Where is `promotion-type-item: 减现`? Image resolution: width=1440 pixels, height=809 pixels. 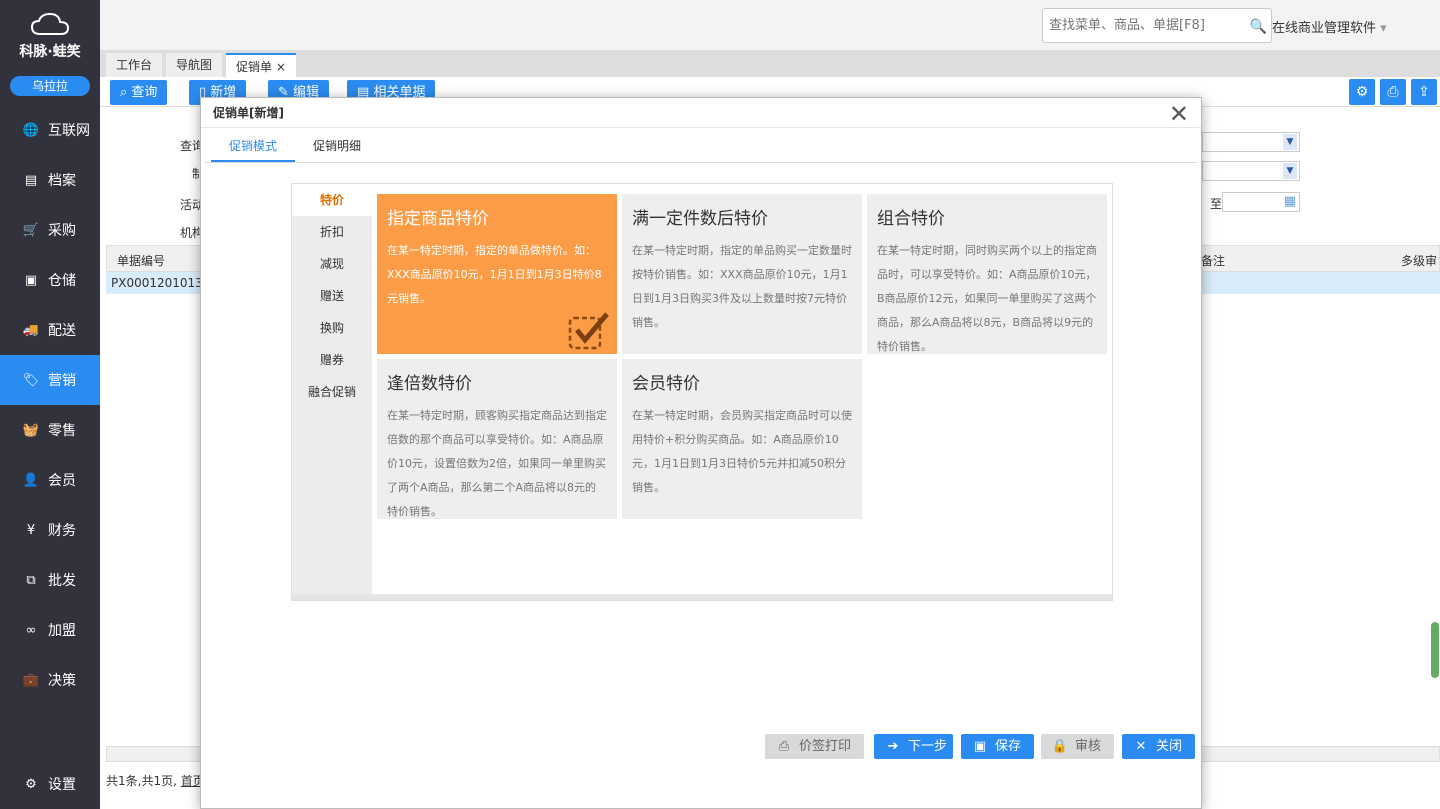 promotion-type-item: 减现 is located at coordinates (332, 264).